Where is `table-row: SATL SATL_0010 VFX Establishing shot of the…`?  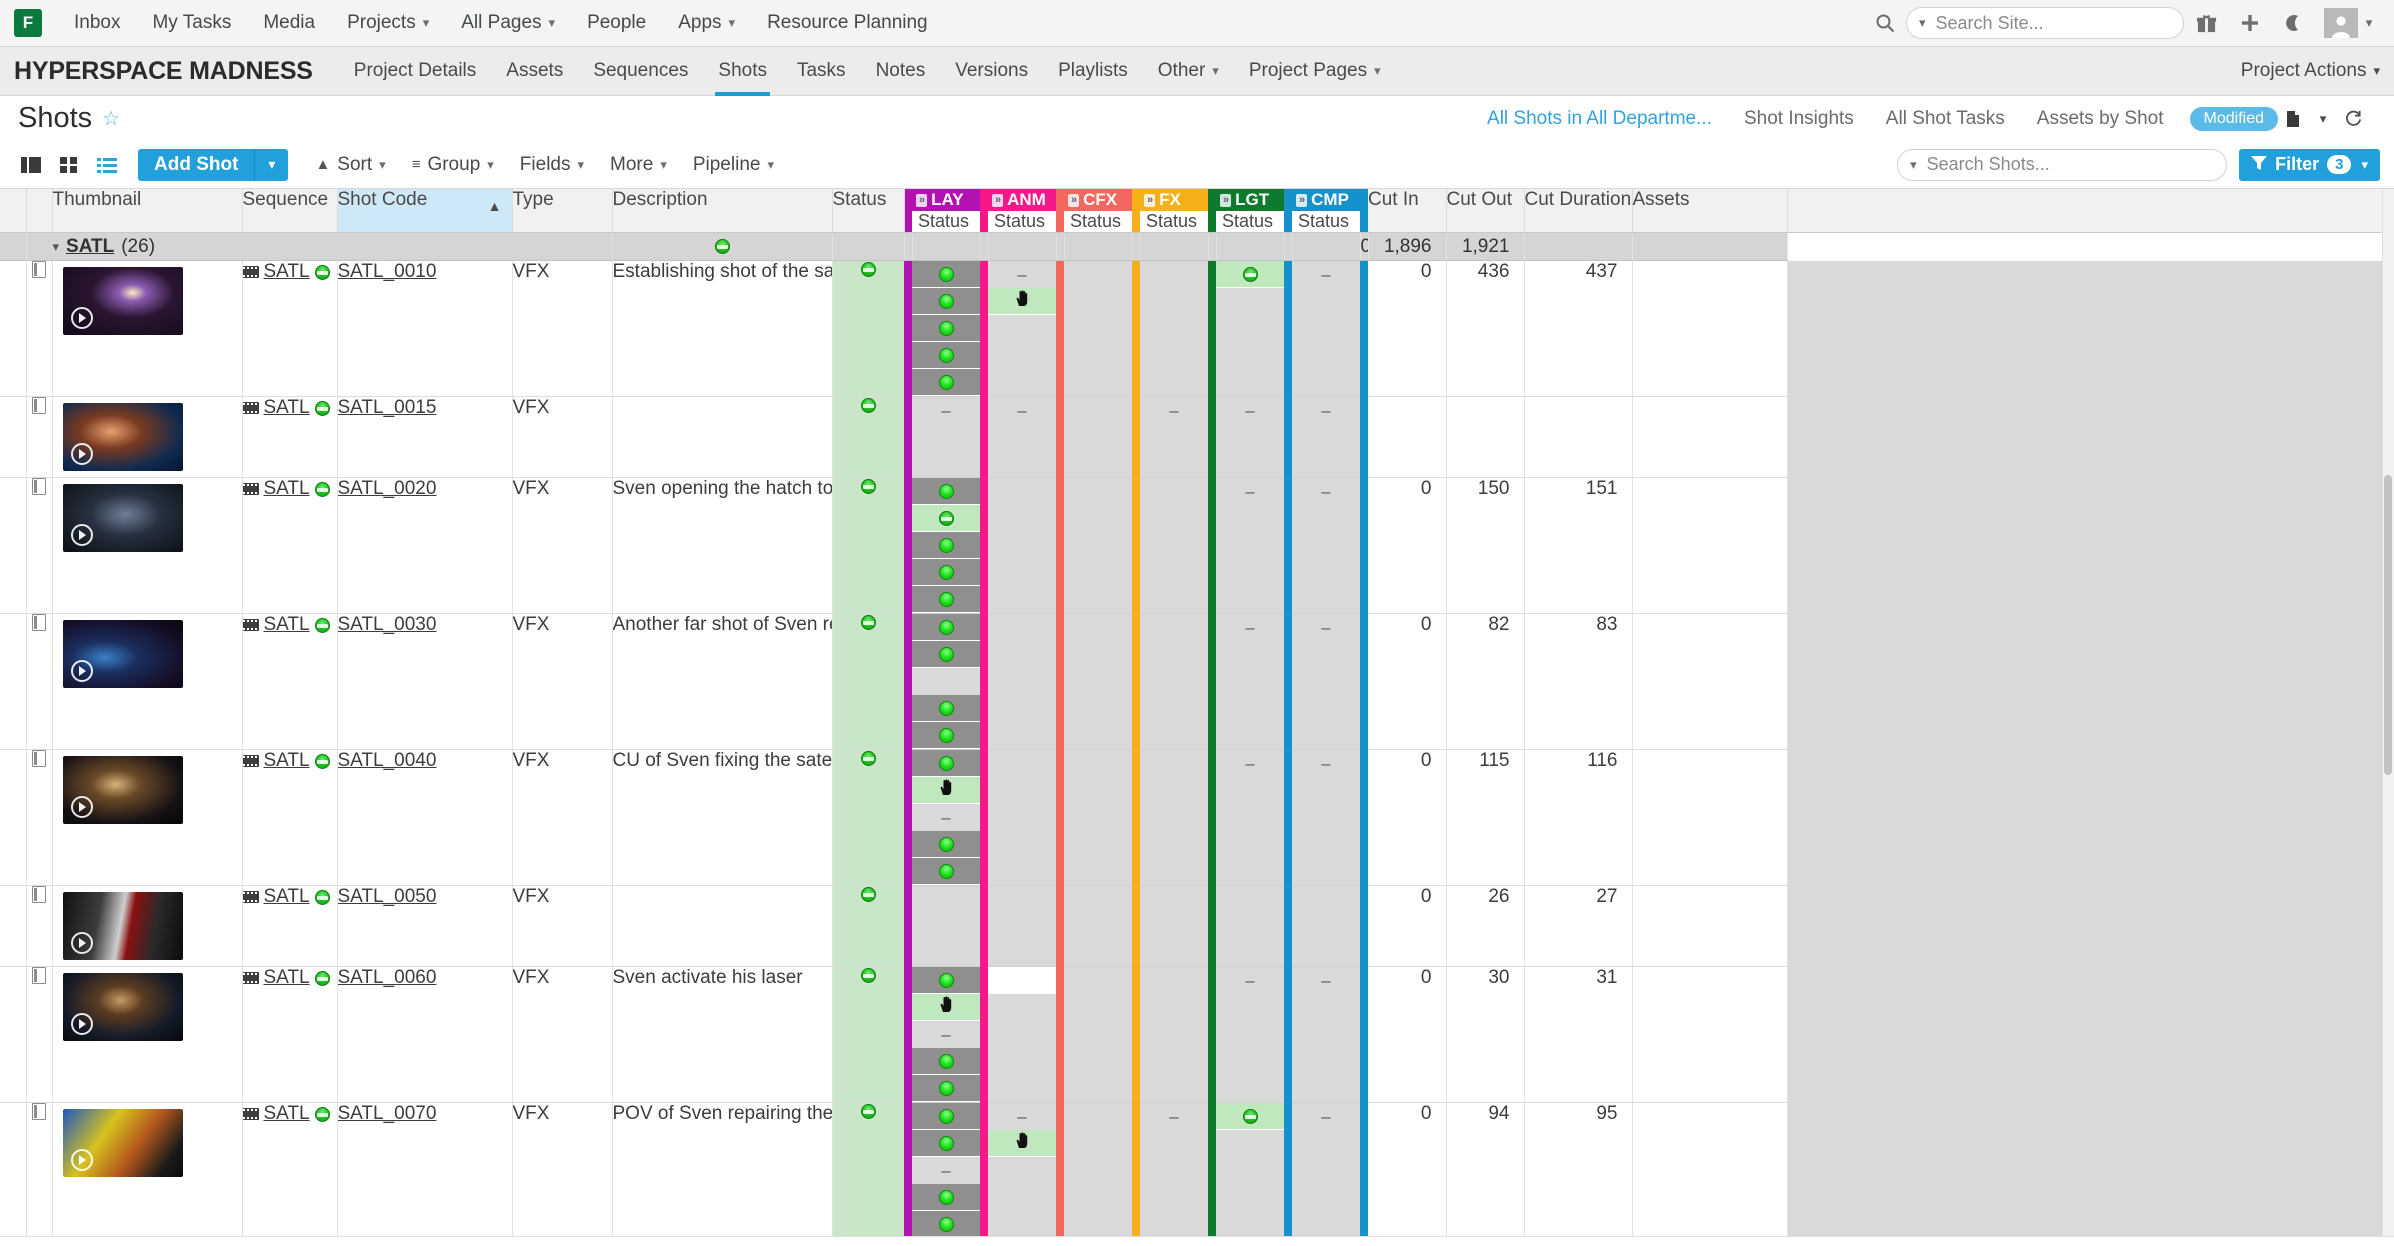 table-row: SATL SATL_0010 VFX Establishing shot of the… is located at coordinates (1197, 328).